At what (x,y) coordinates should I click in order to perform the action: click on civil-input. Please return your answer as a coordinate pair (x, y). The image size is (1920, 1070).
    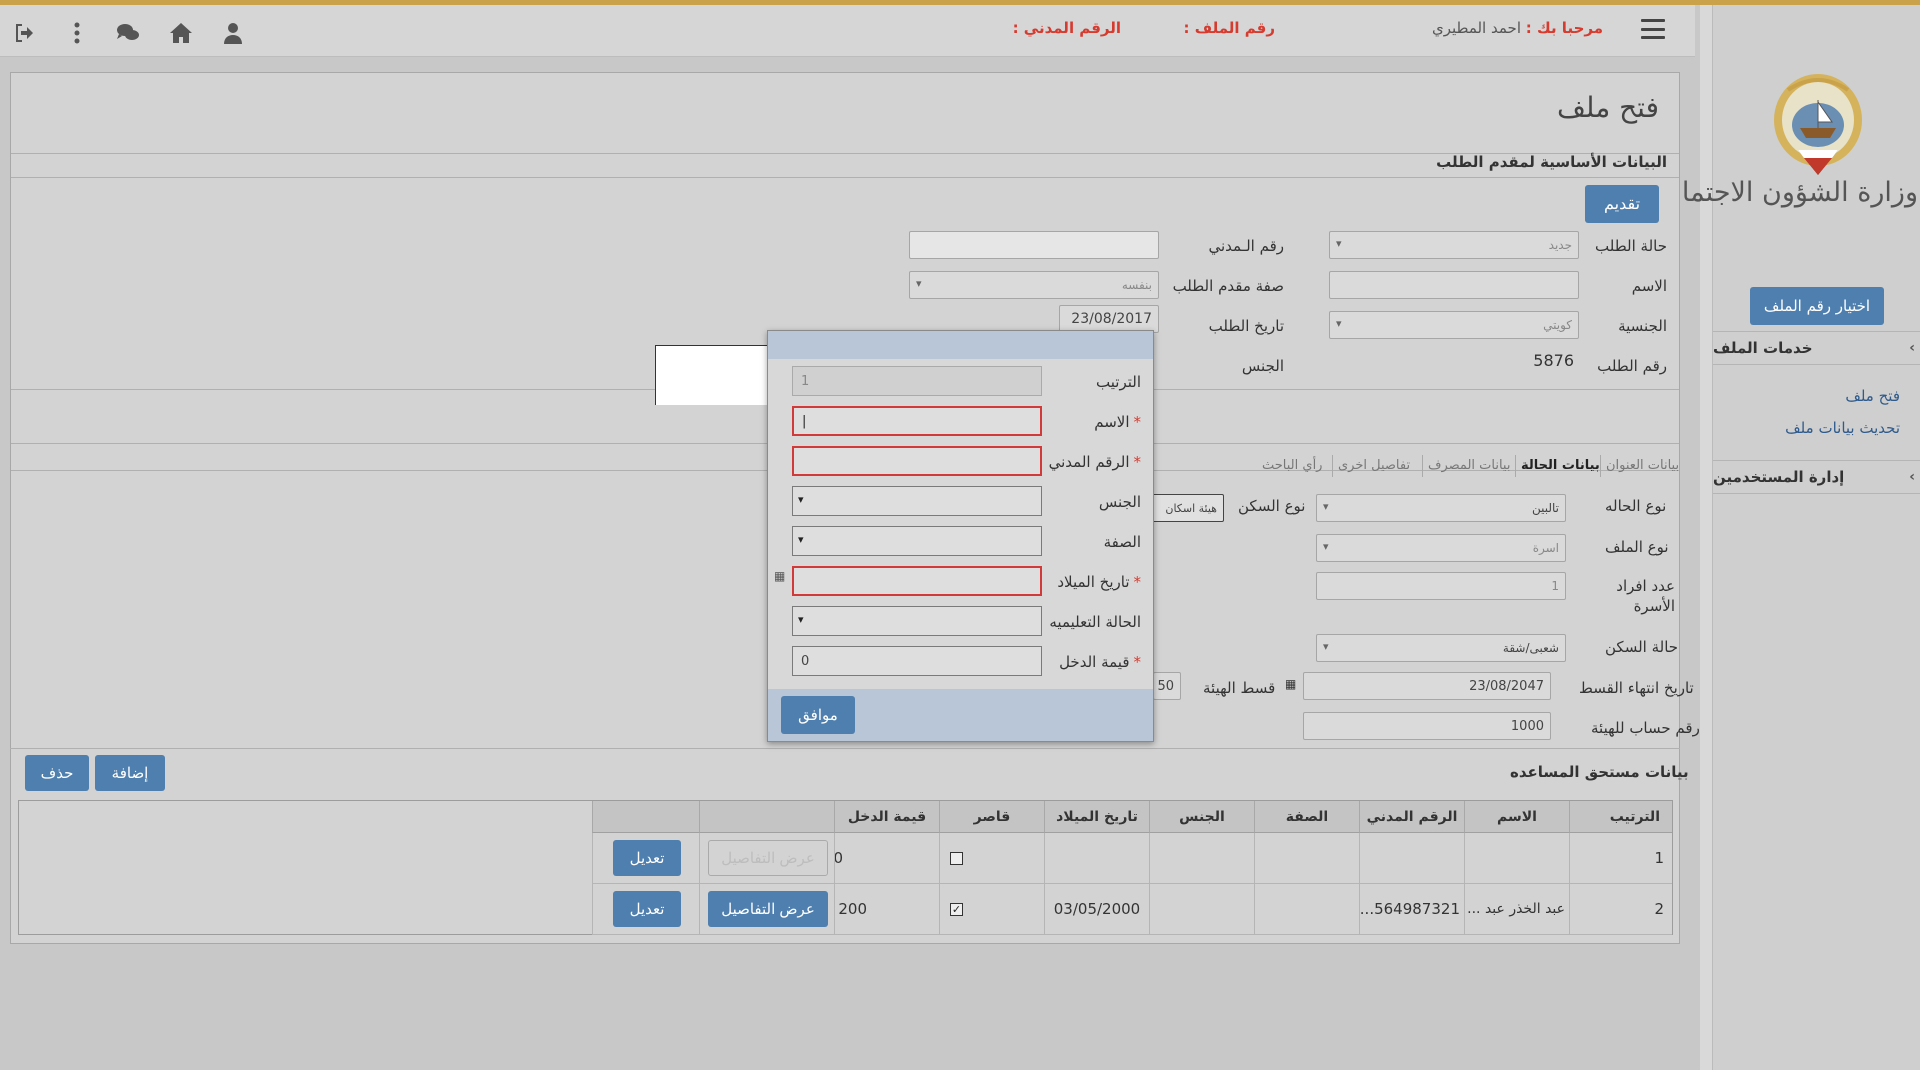
    Looking at the image, I should click on (917, 461).